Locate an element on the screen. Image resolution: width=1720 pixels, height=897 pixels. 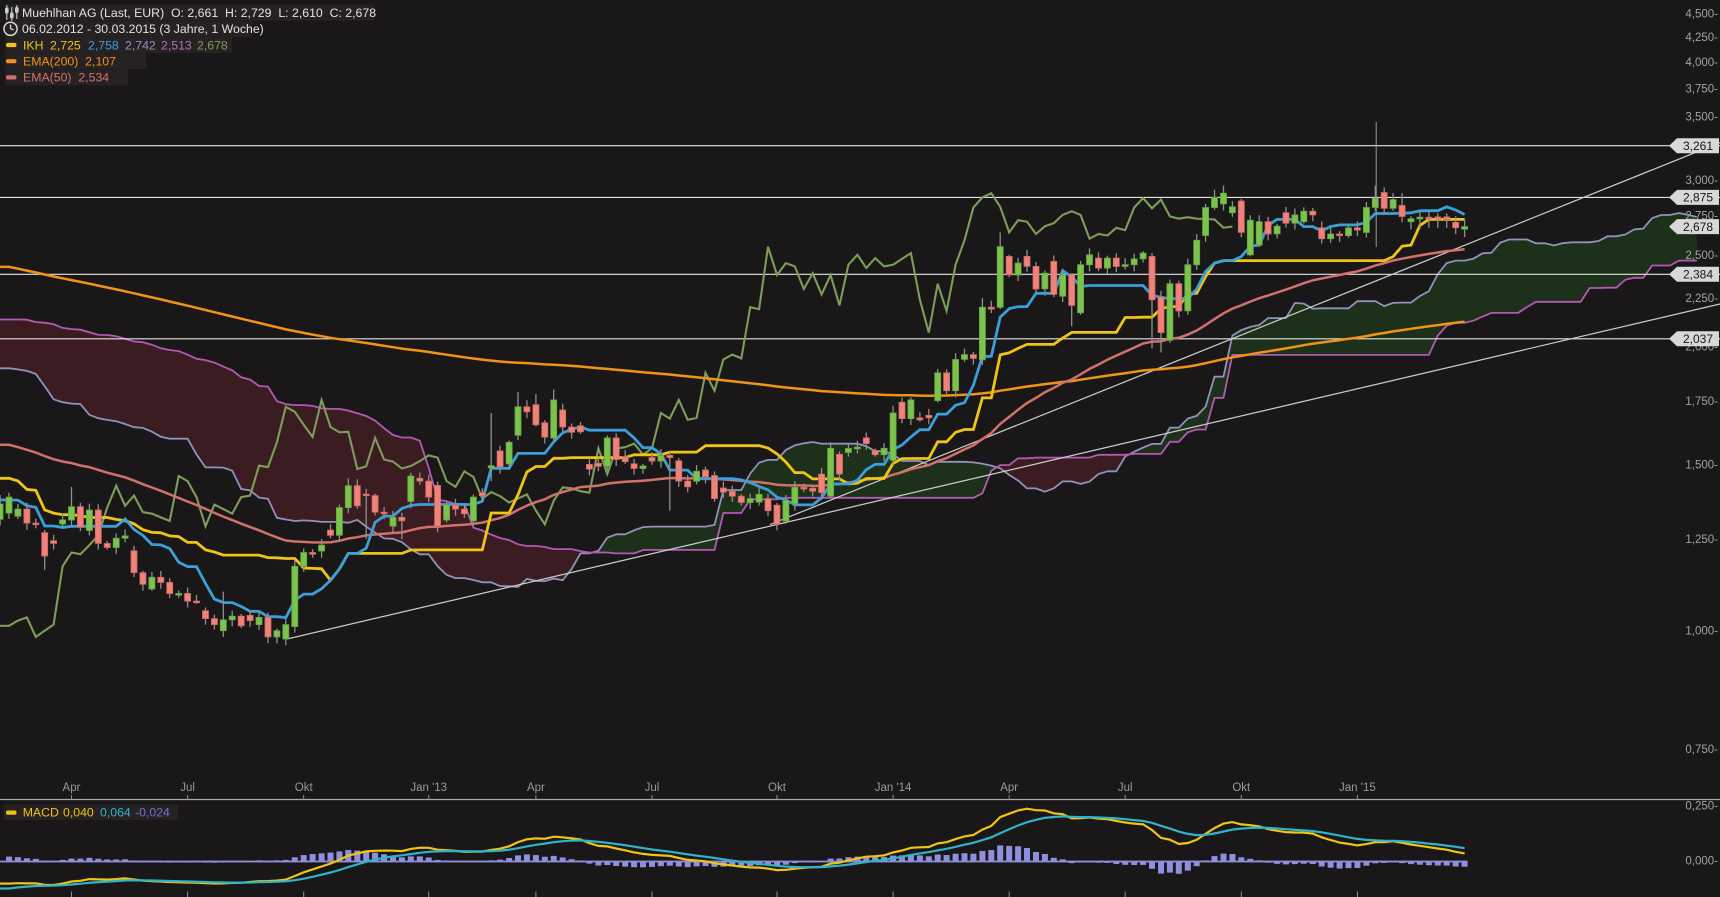
svg-text: 4,250- is located at coordinates (1701, 38).